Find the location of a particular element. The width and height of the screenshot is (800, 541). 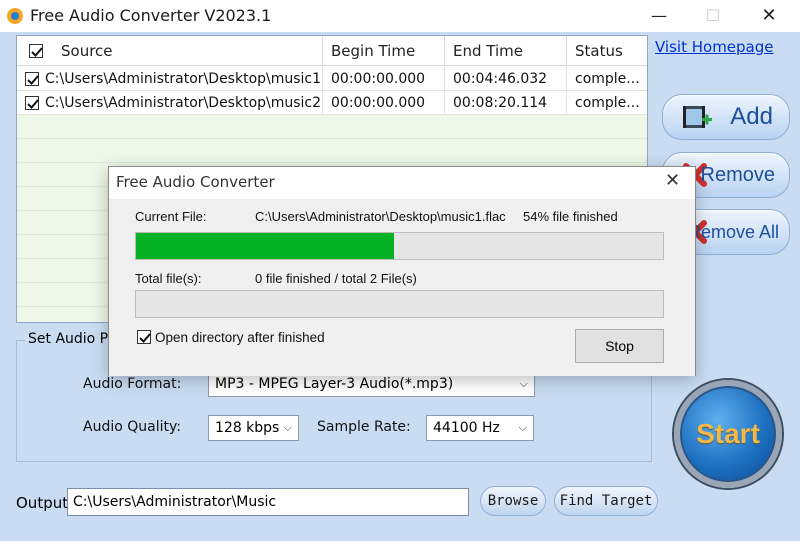

open-directory-checkbox is located at coordinates (144, 337).